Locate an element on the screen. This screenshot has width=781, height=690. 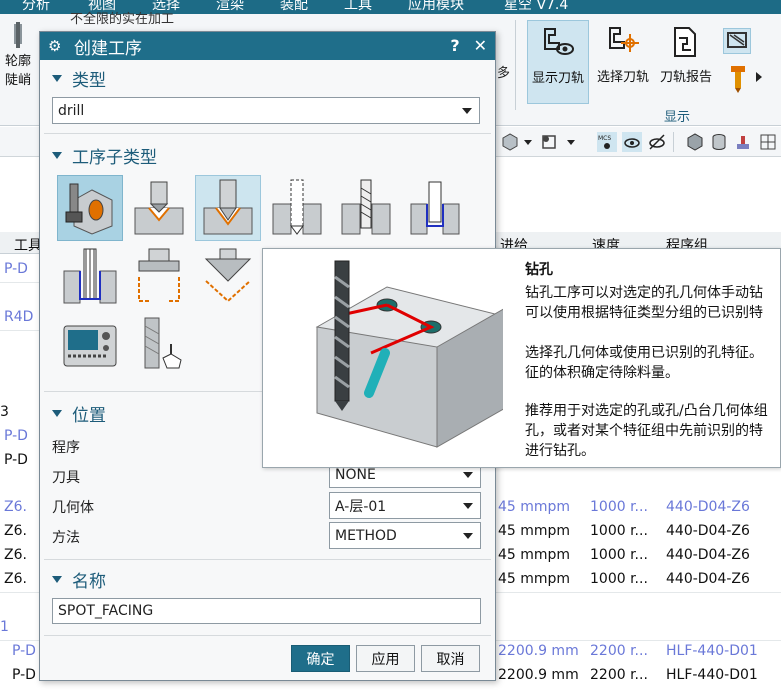
mill-user-icon is located at coordinates (163, 343).